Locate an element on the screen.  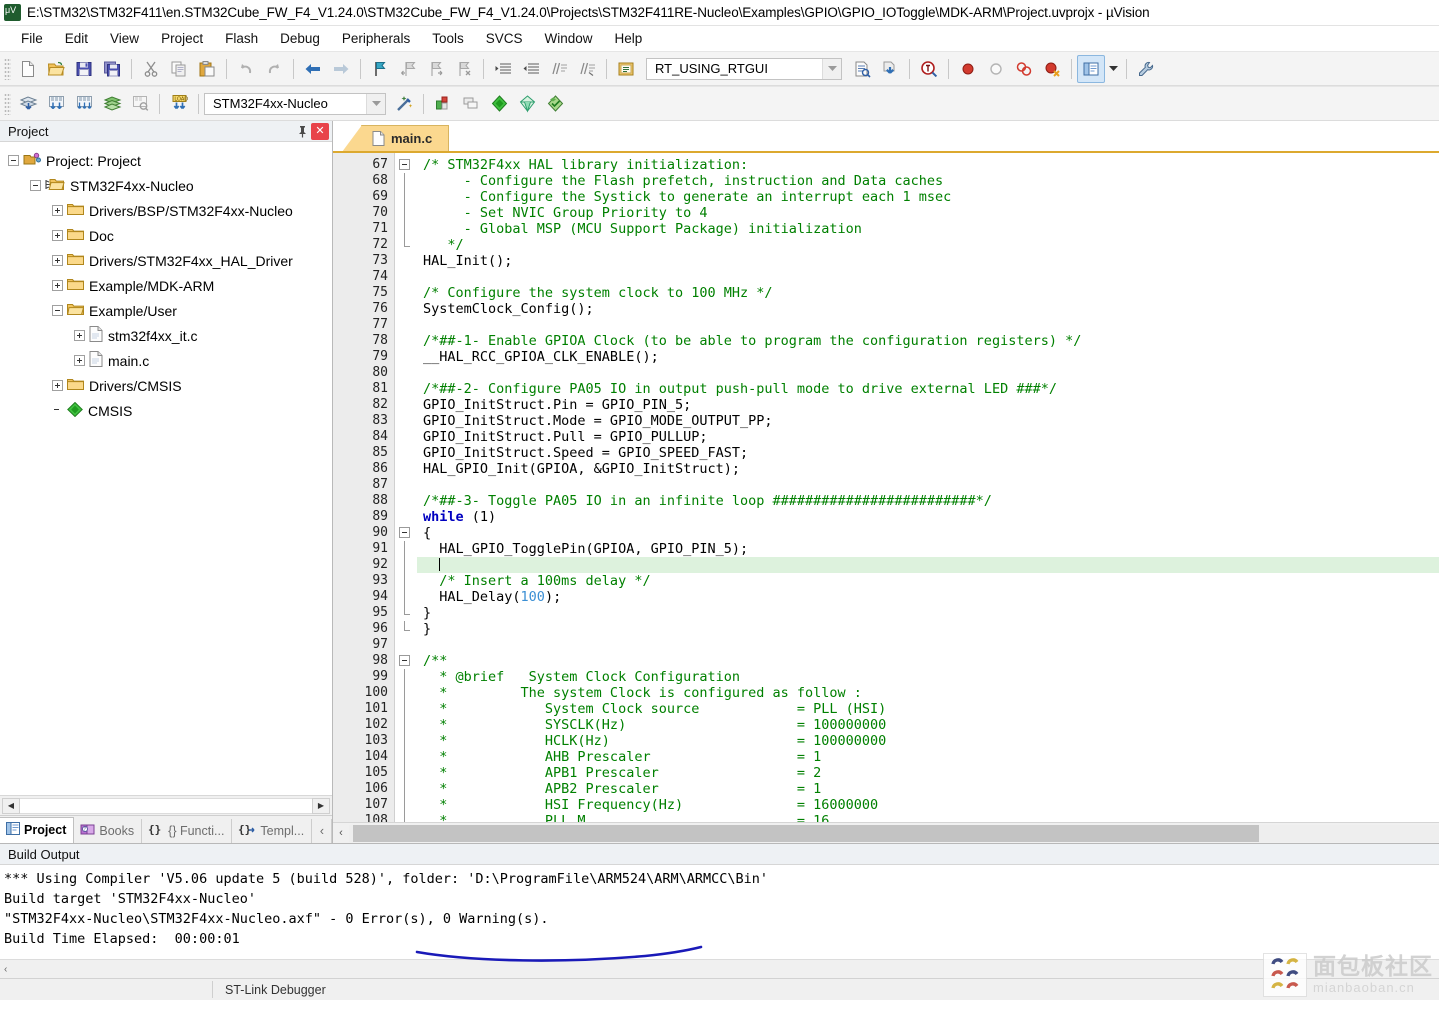
start-debug-session-button is located at coordinates (929, 69).